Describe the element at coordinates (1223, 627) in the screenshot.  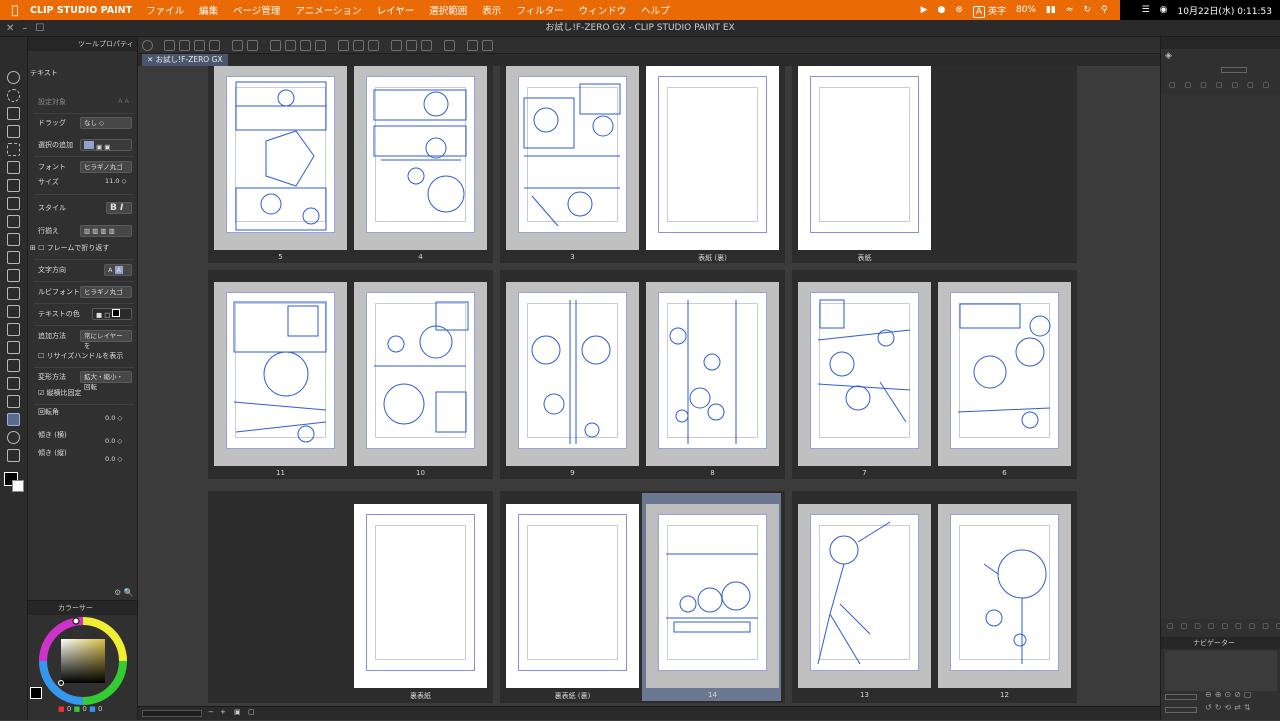
I see `layer-bottom-toolbar: ▢▢▢▢▢▢▢▢▢` at that location.